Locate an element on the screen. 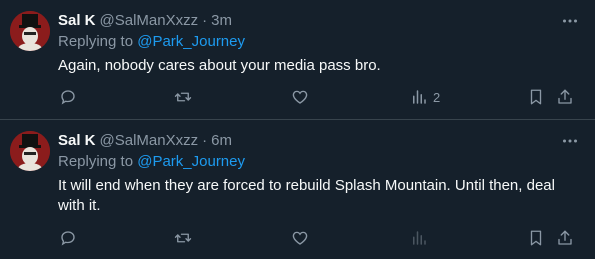  timestamp: 3m is located at coordinates (221, 20).